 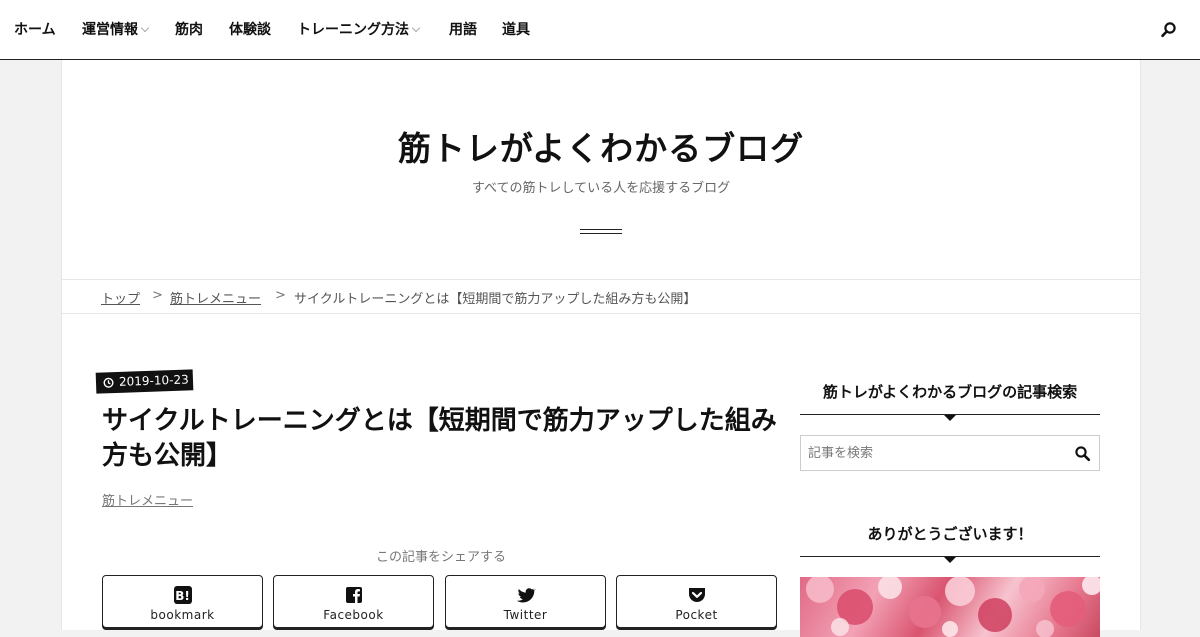 What do you see at coordinates (353, 595) in the screenshot?
I see `facebook-icon` at bounding box center [353, 595].